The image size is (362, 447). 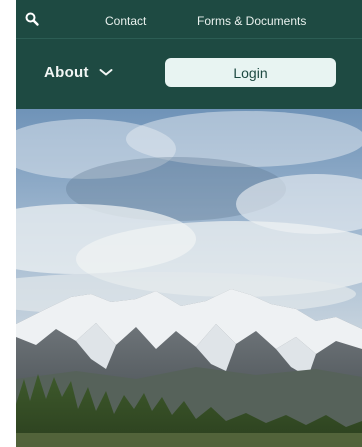 I want to click on utility-bar: Contact Forms & Documents, so click(x=189, y=19).